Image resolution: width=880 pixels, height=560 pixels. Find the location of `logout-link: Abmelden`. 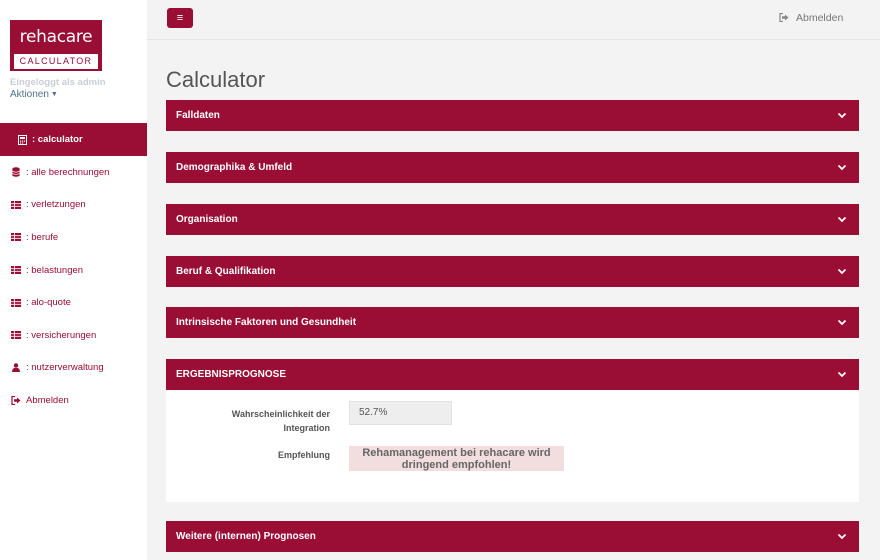

logout-link: Abmelden is located at coordinates (811, 18).